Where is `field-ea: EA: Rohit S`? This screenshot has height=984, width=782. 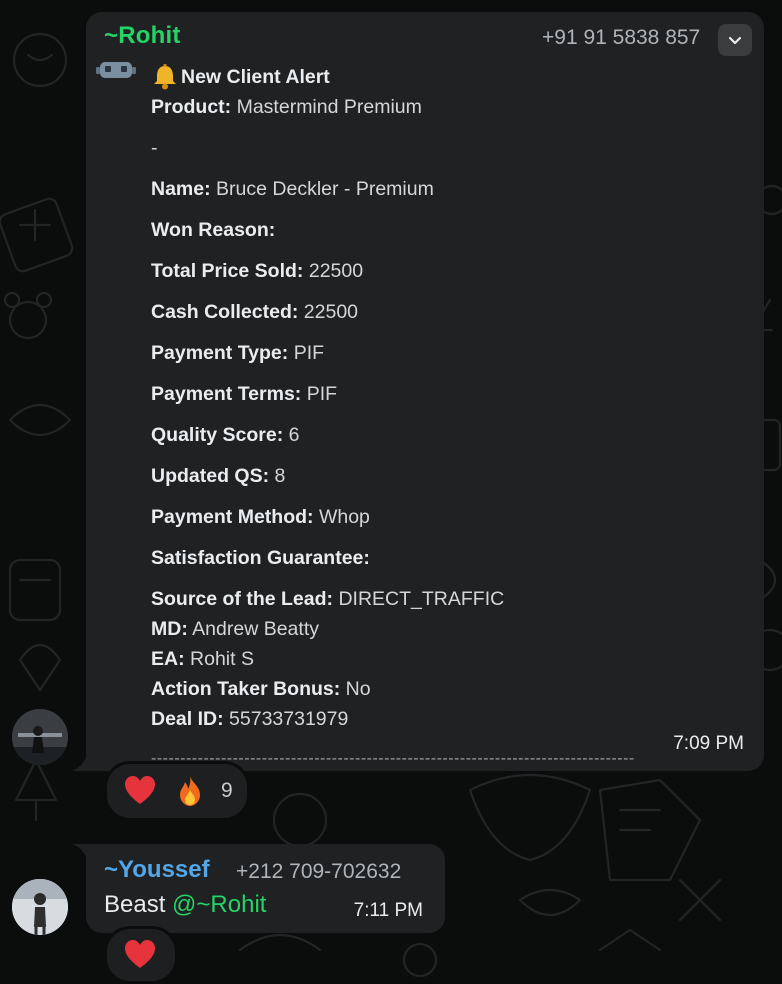 field-ea: EA: Rohit S is located at coordinates (202, 659).